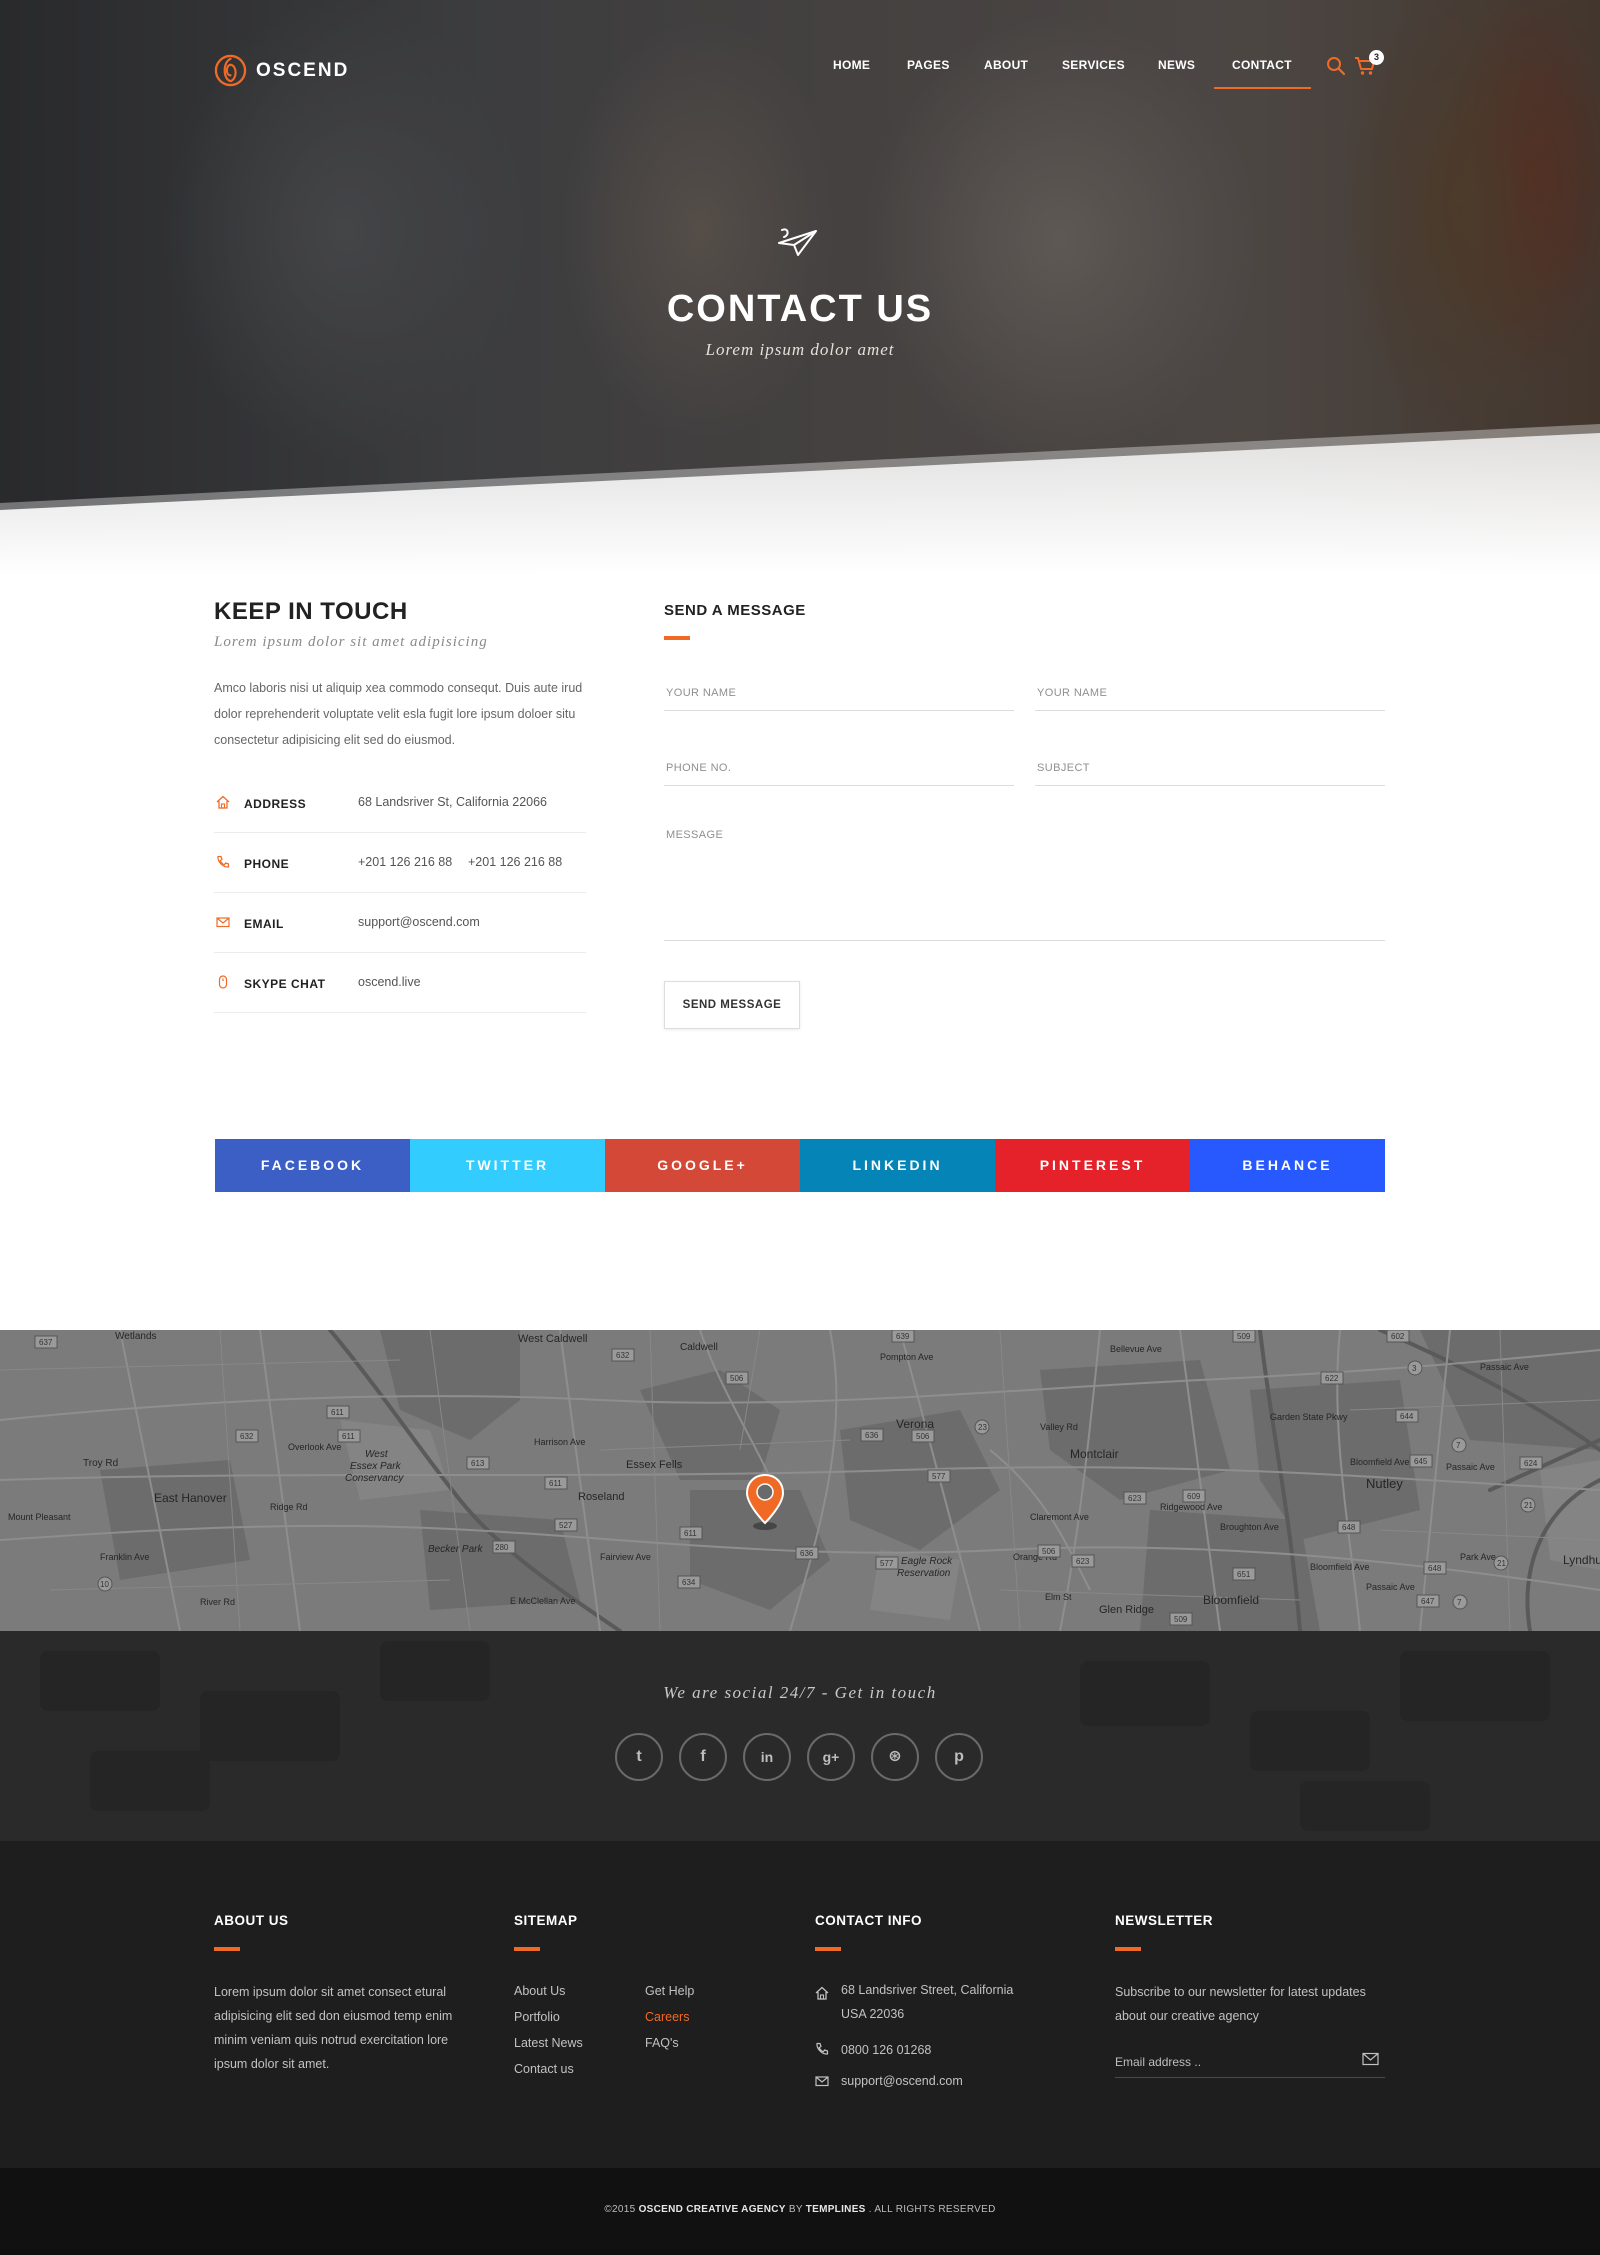 The image size is (1600, 2255). I want to click on nav-services: SERVICES, so click(1093, 65).